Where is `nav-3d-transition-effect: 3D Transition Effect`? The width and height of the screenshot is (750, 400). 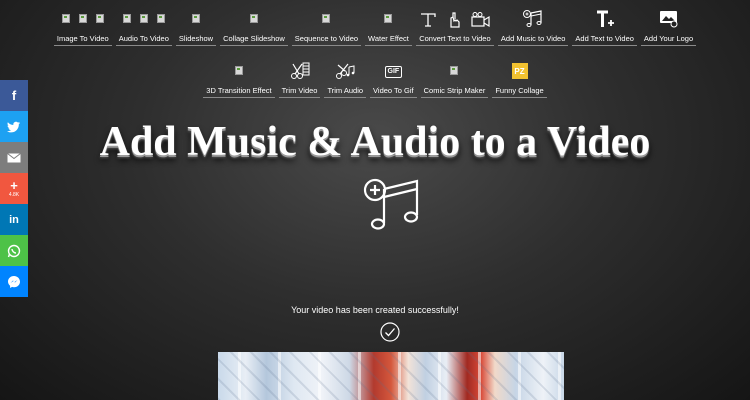 nav-3d-transition-effect: 3D Transition Effect is located at coordinates (238, 75).